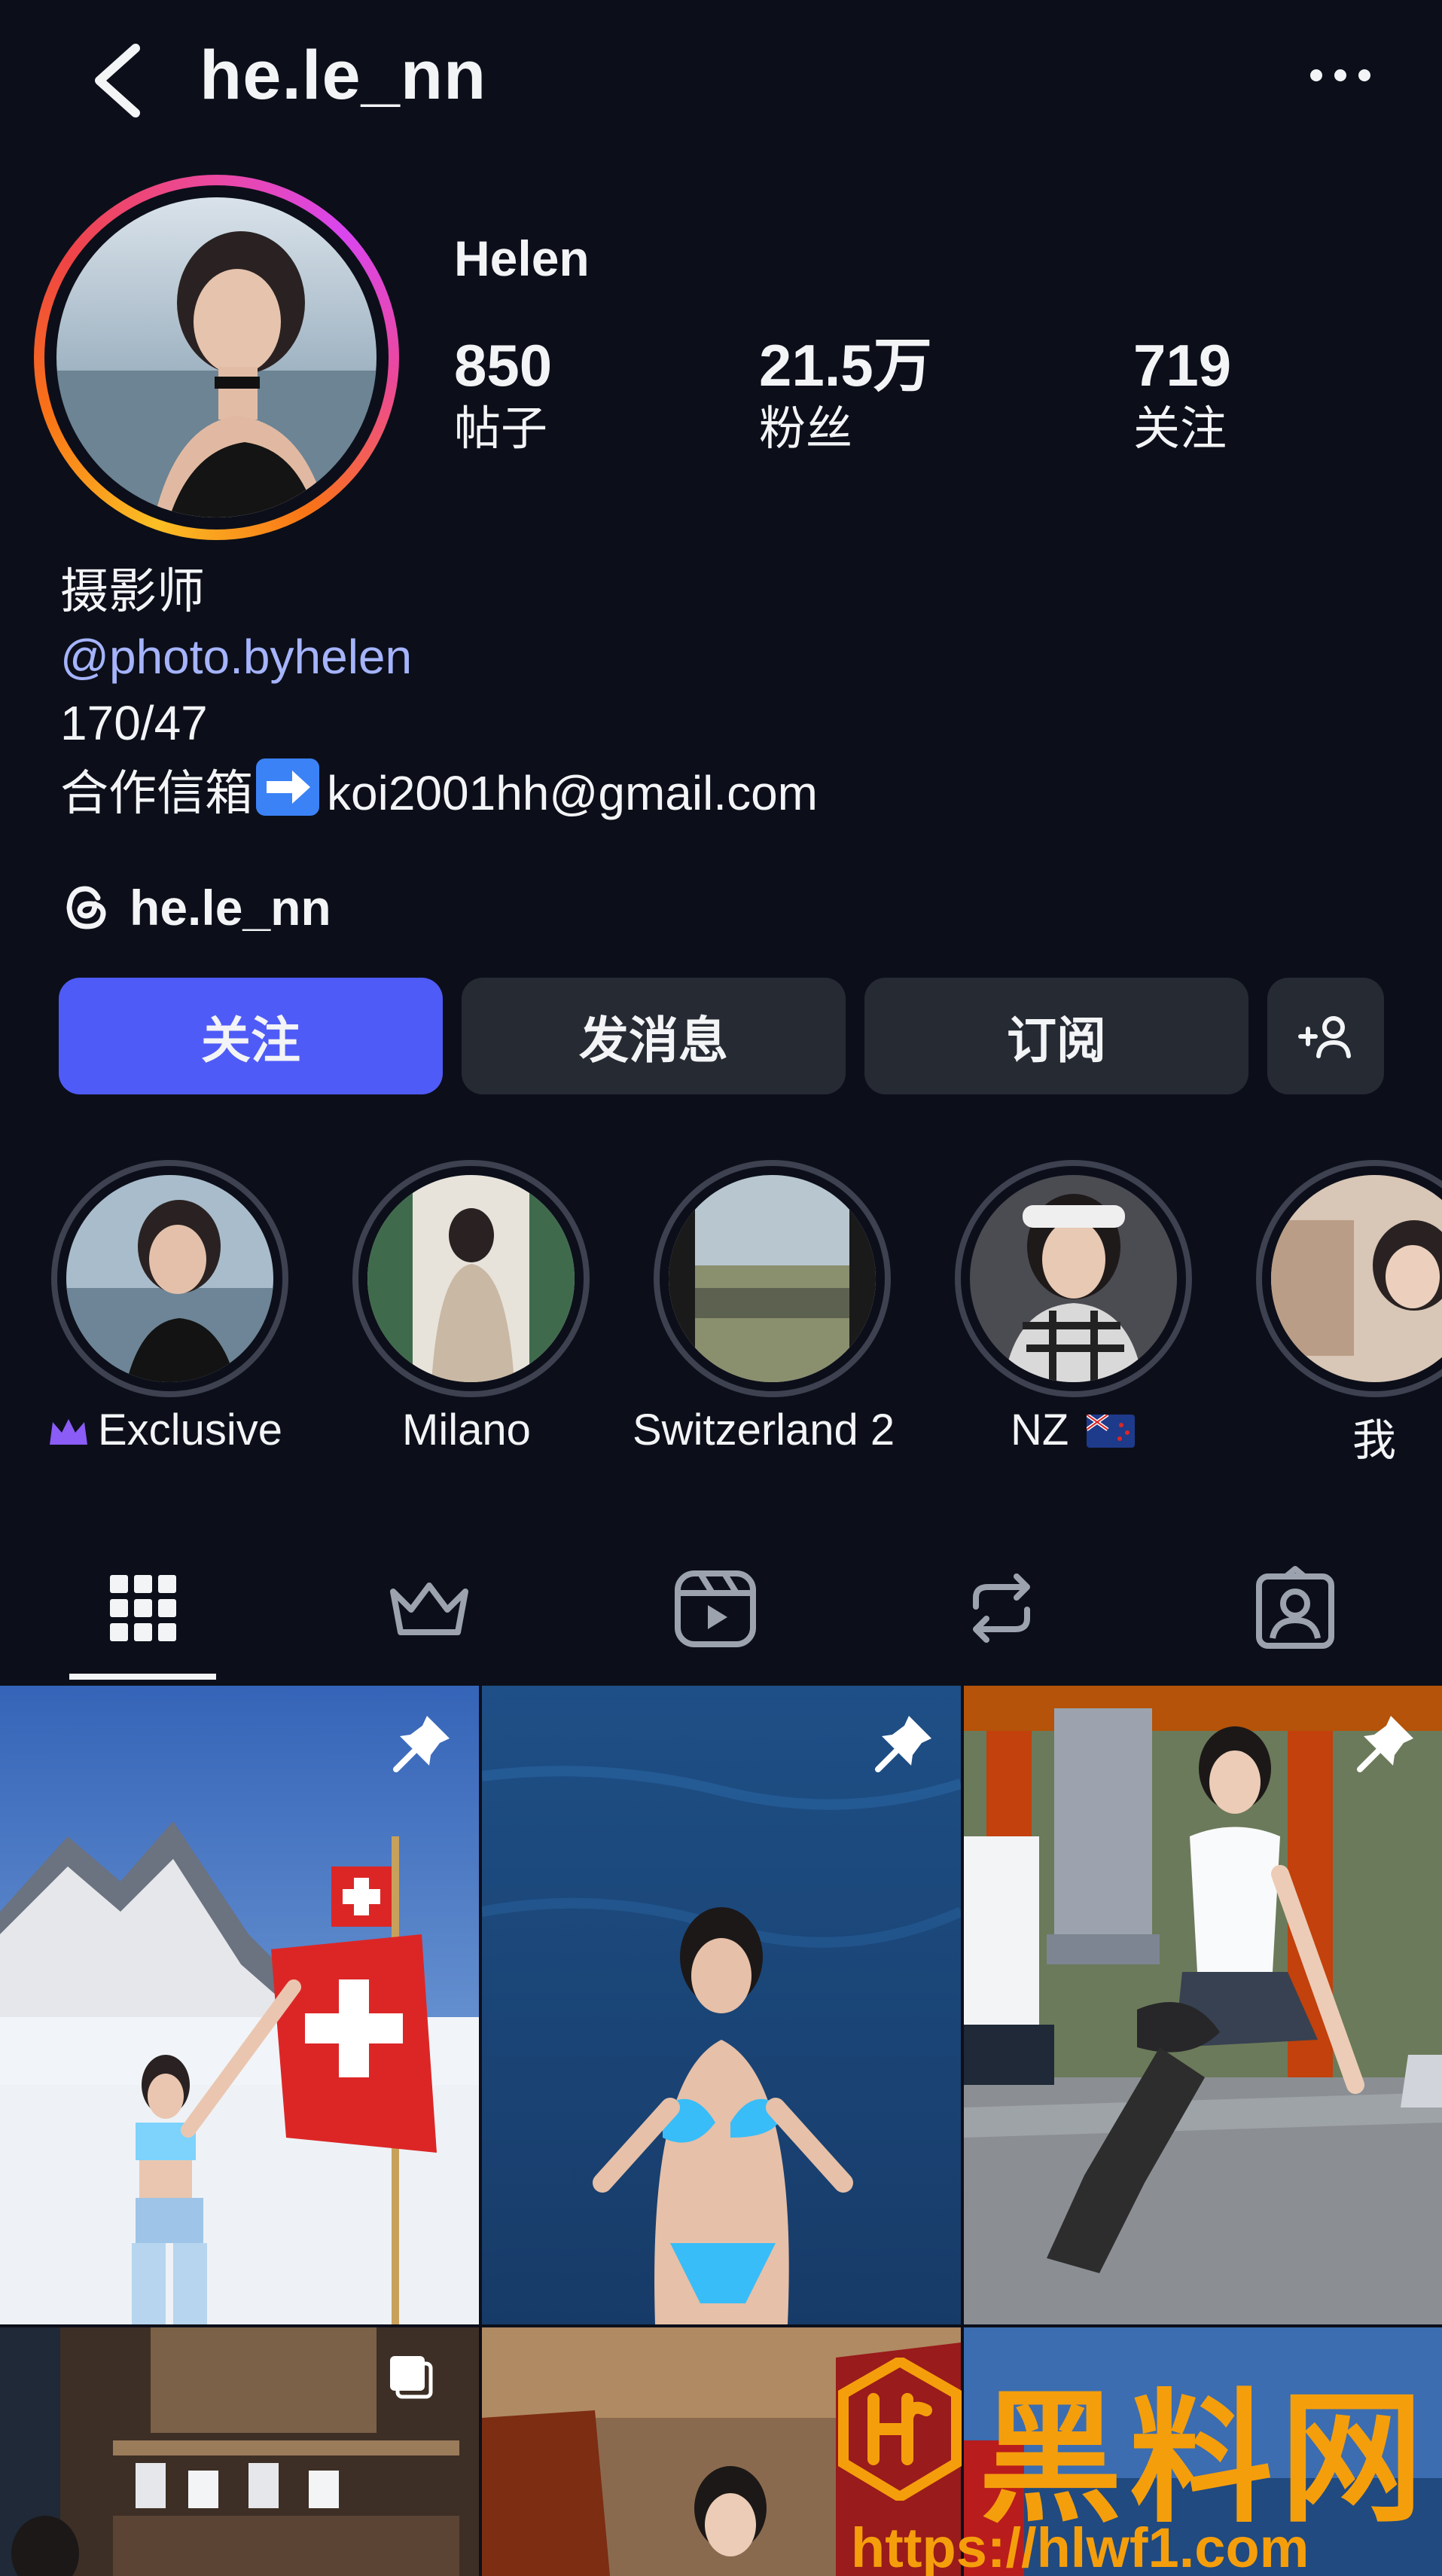 The image size is (1442, 2576). Describe the element at coordinates (251, 1036) in the screenshot. I see `follow-button: 关注` at that location.